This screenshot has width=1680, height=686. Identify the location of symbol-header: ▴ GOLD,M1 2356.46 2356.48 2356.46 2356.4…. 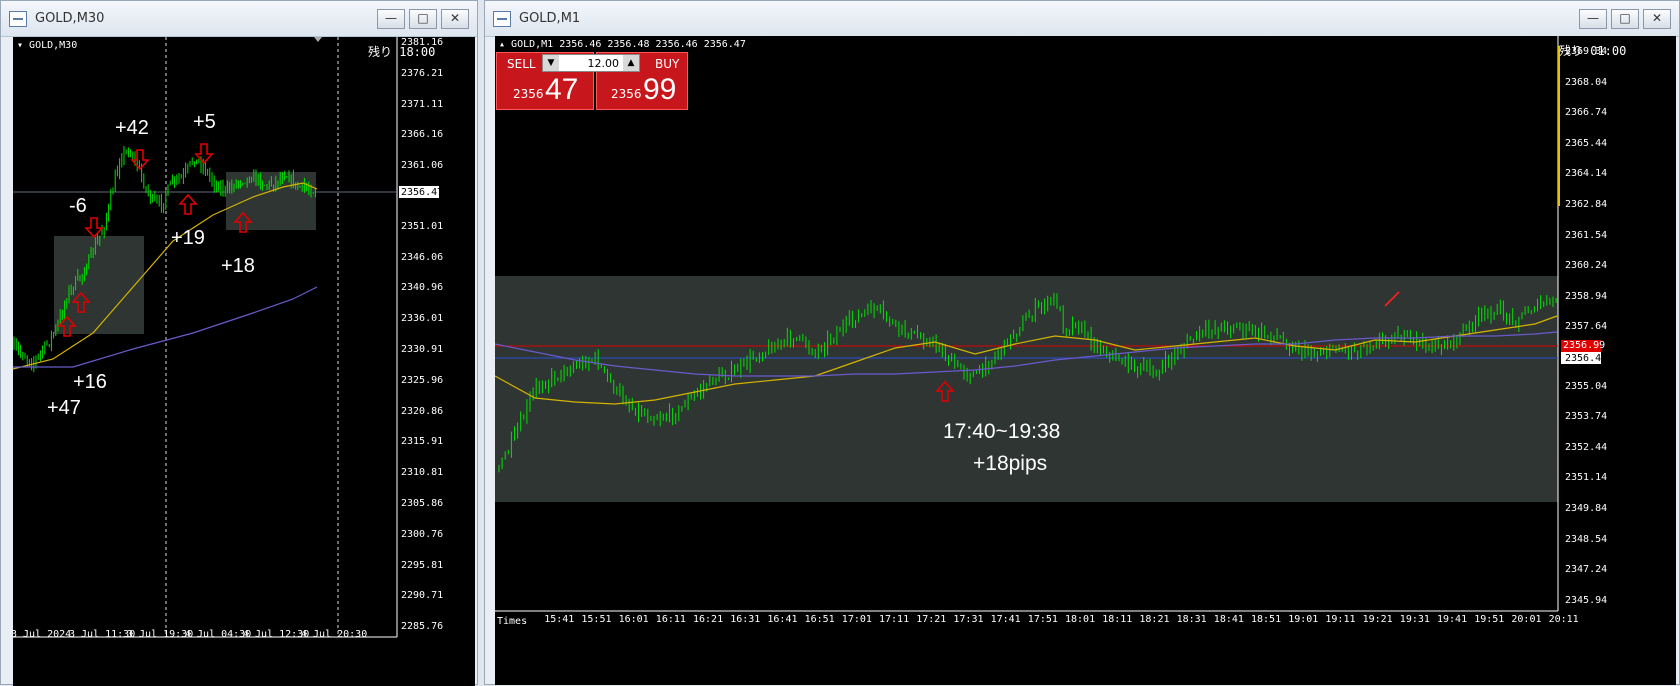
(622, 44).